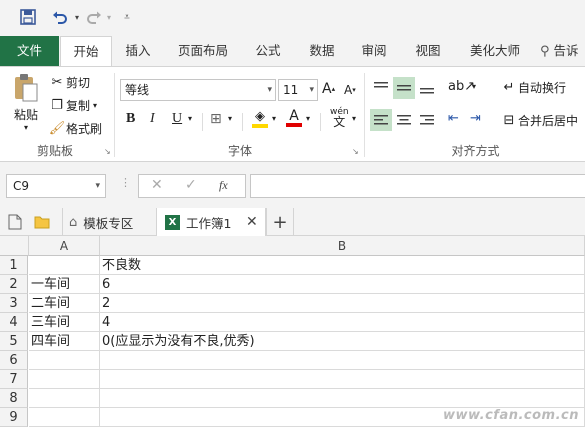 This screenshot has width=585, height=427. I want to click on close-icon: ✕, so click(252, 222).